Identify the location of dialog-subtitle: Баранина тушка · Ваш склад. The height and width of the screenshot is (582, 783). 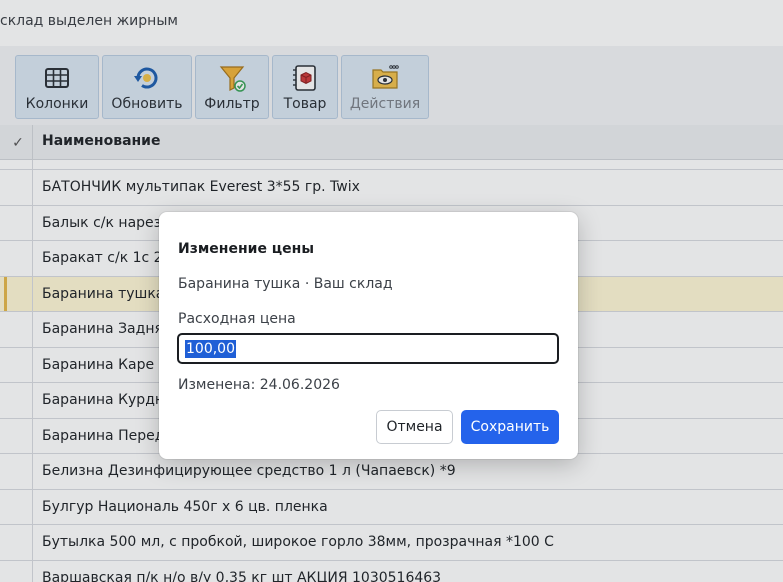
(285, 284).